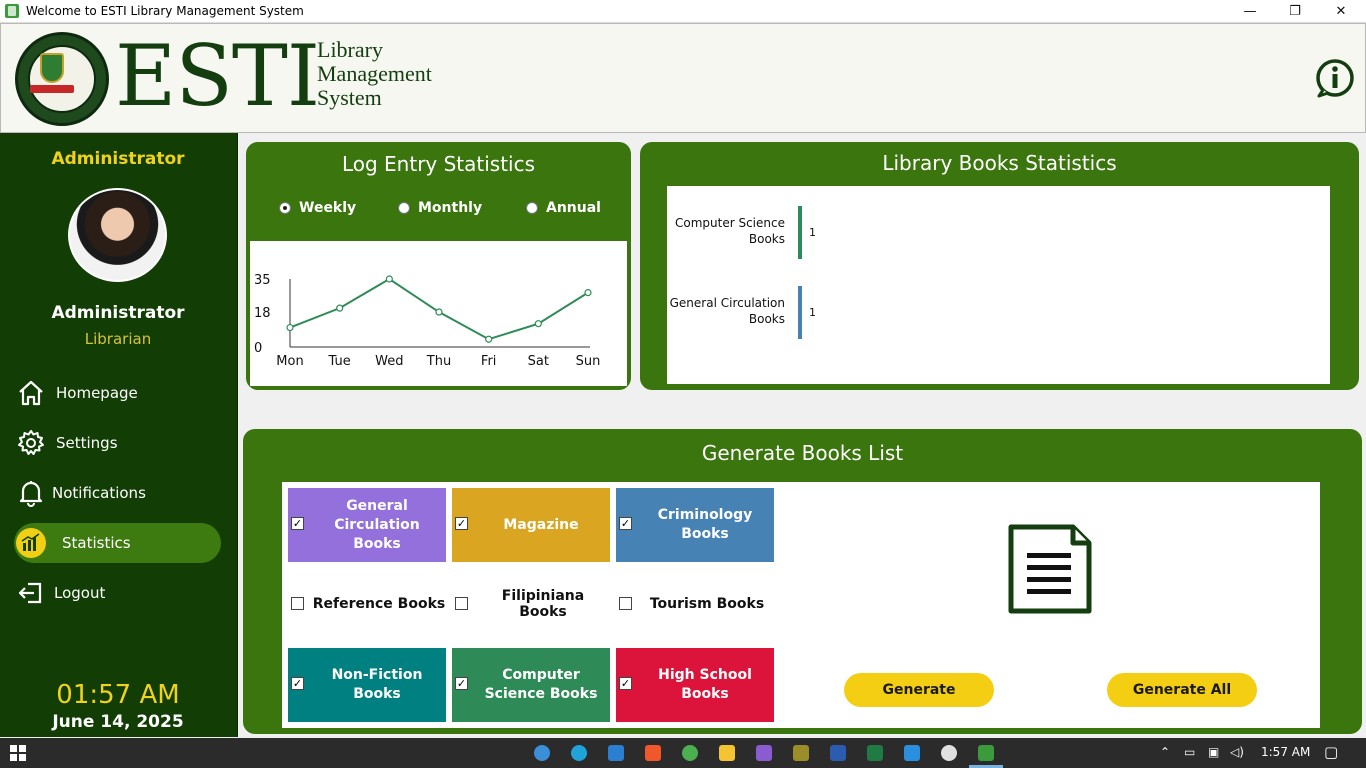  I want to click on notification-center-icon: ▢, so click(1331, 752).